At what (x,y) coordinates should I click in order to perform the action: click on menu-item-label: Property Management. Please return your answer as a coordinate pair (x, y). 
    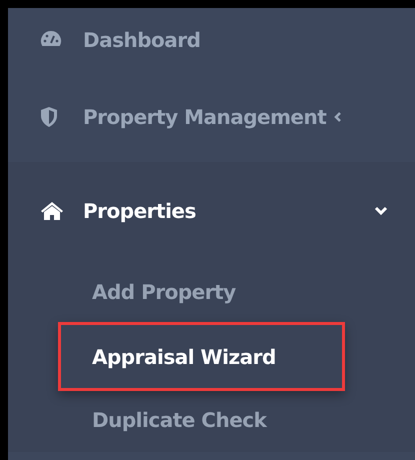
    Looking at the image, I should click on (204, 117).